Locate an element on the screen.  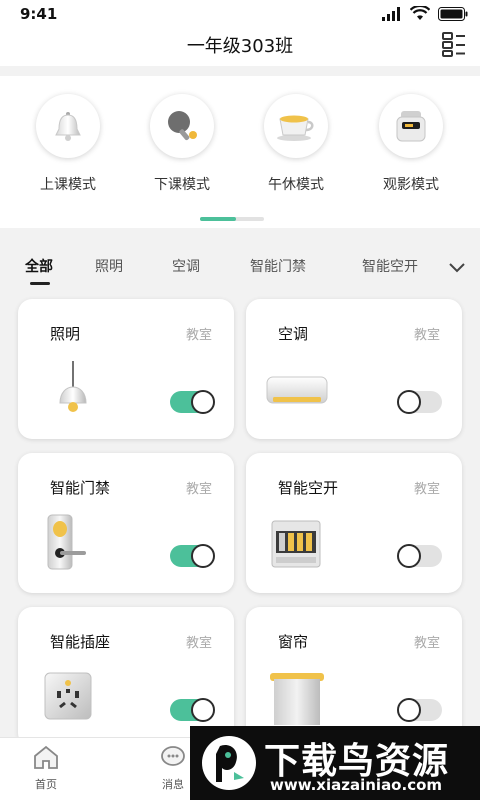
device-name: 窗帘 is located at coordinates (293, 642).